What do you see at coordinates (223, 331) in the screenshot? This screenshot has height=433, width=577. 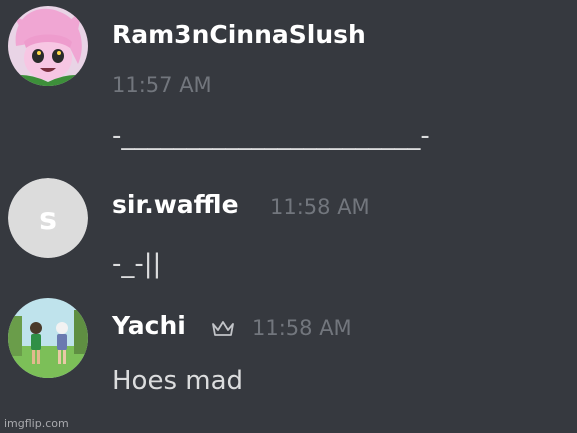 I see `crown-icon` at bounding box center [223, 331].